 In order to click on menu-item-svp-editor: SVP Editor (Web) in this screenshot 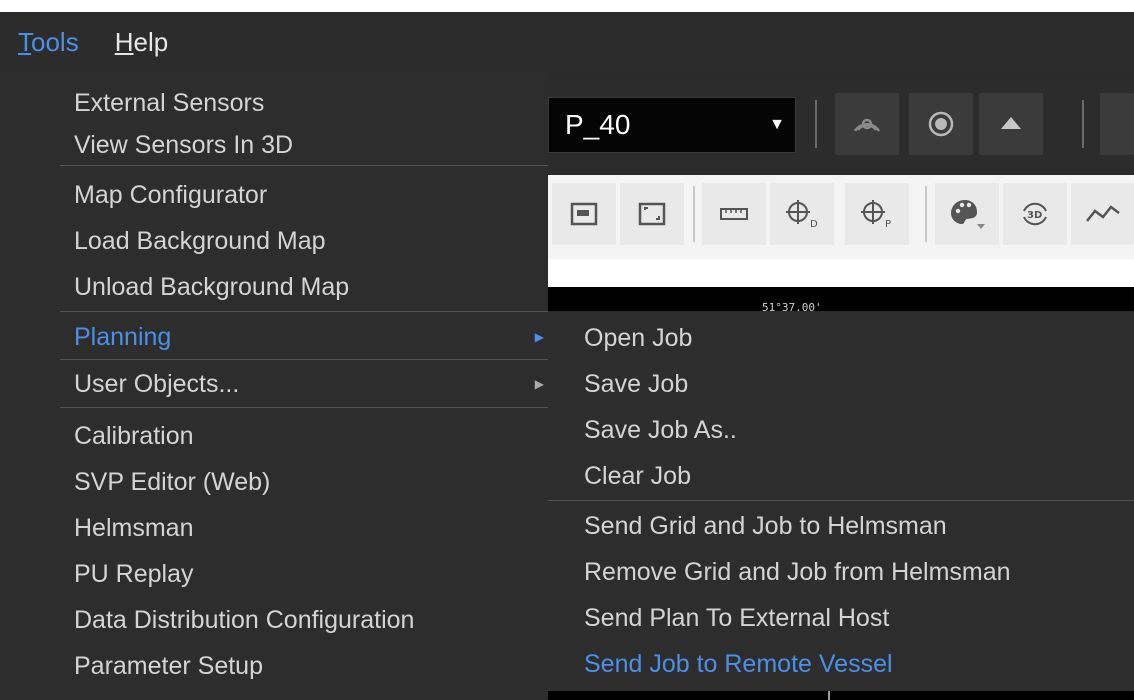, I will do `click(274, 482)`.